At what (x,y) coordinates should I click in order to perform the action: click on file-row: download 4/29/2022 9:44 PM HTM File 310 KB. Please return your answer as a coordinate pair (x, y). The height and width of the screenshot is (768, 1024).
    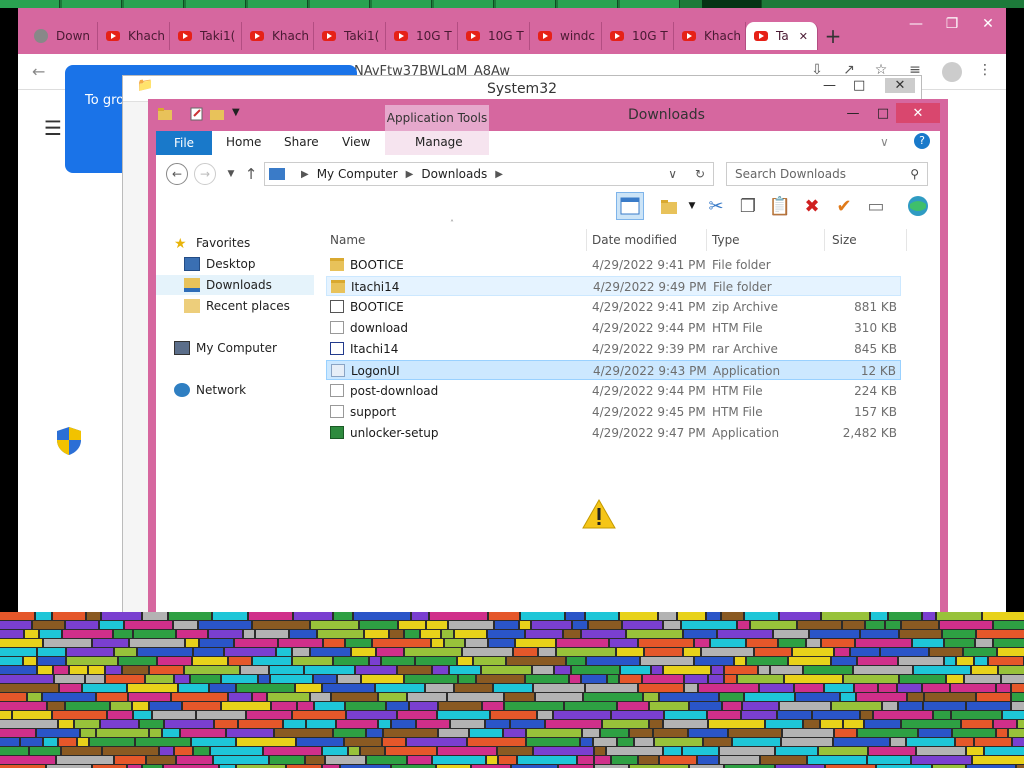
    Looking at the image, I should click on (613, 328).